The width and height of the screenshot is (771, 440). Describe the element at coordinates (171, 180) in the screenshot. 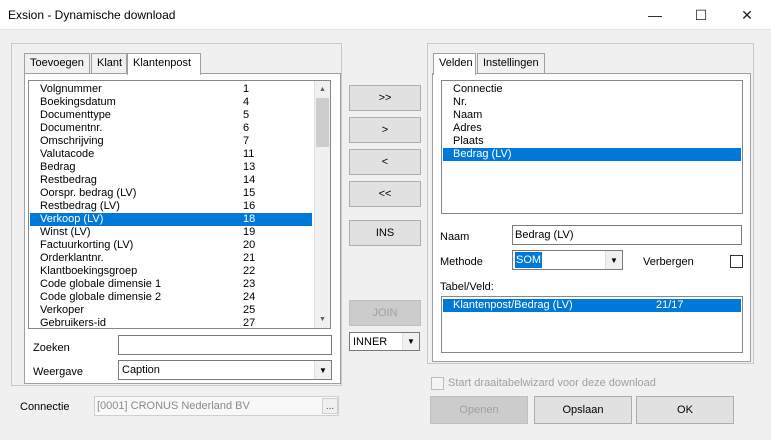

I see `list-item: Restbedrag 14` at that location.